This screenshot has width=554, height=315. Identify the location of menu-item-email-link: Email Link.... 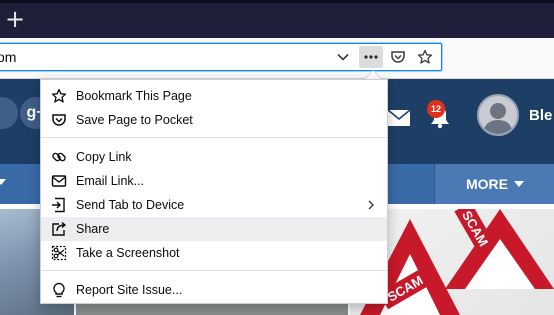
(214, 181).